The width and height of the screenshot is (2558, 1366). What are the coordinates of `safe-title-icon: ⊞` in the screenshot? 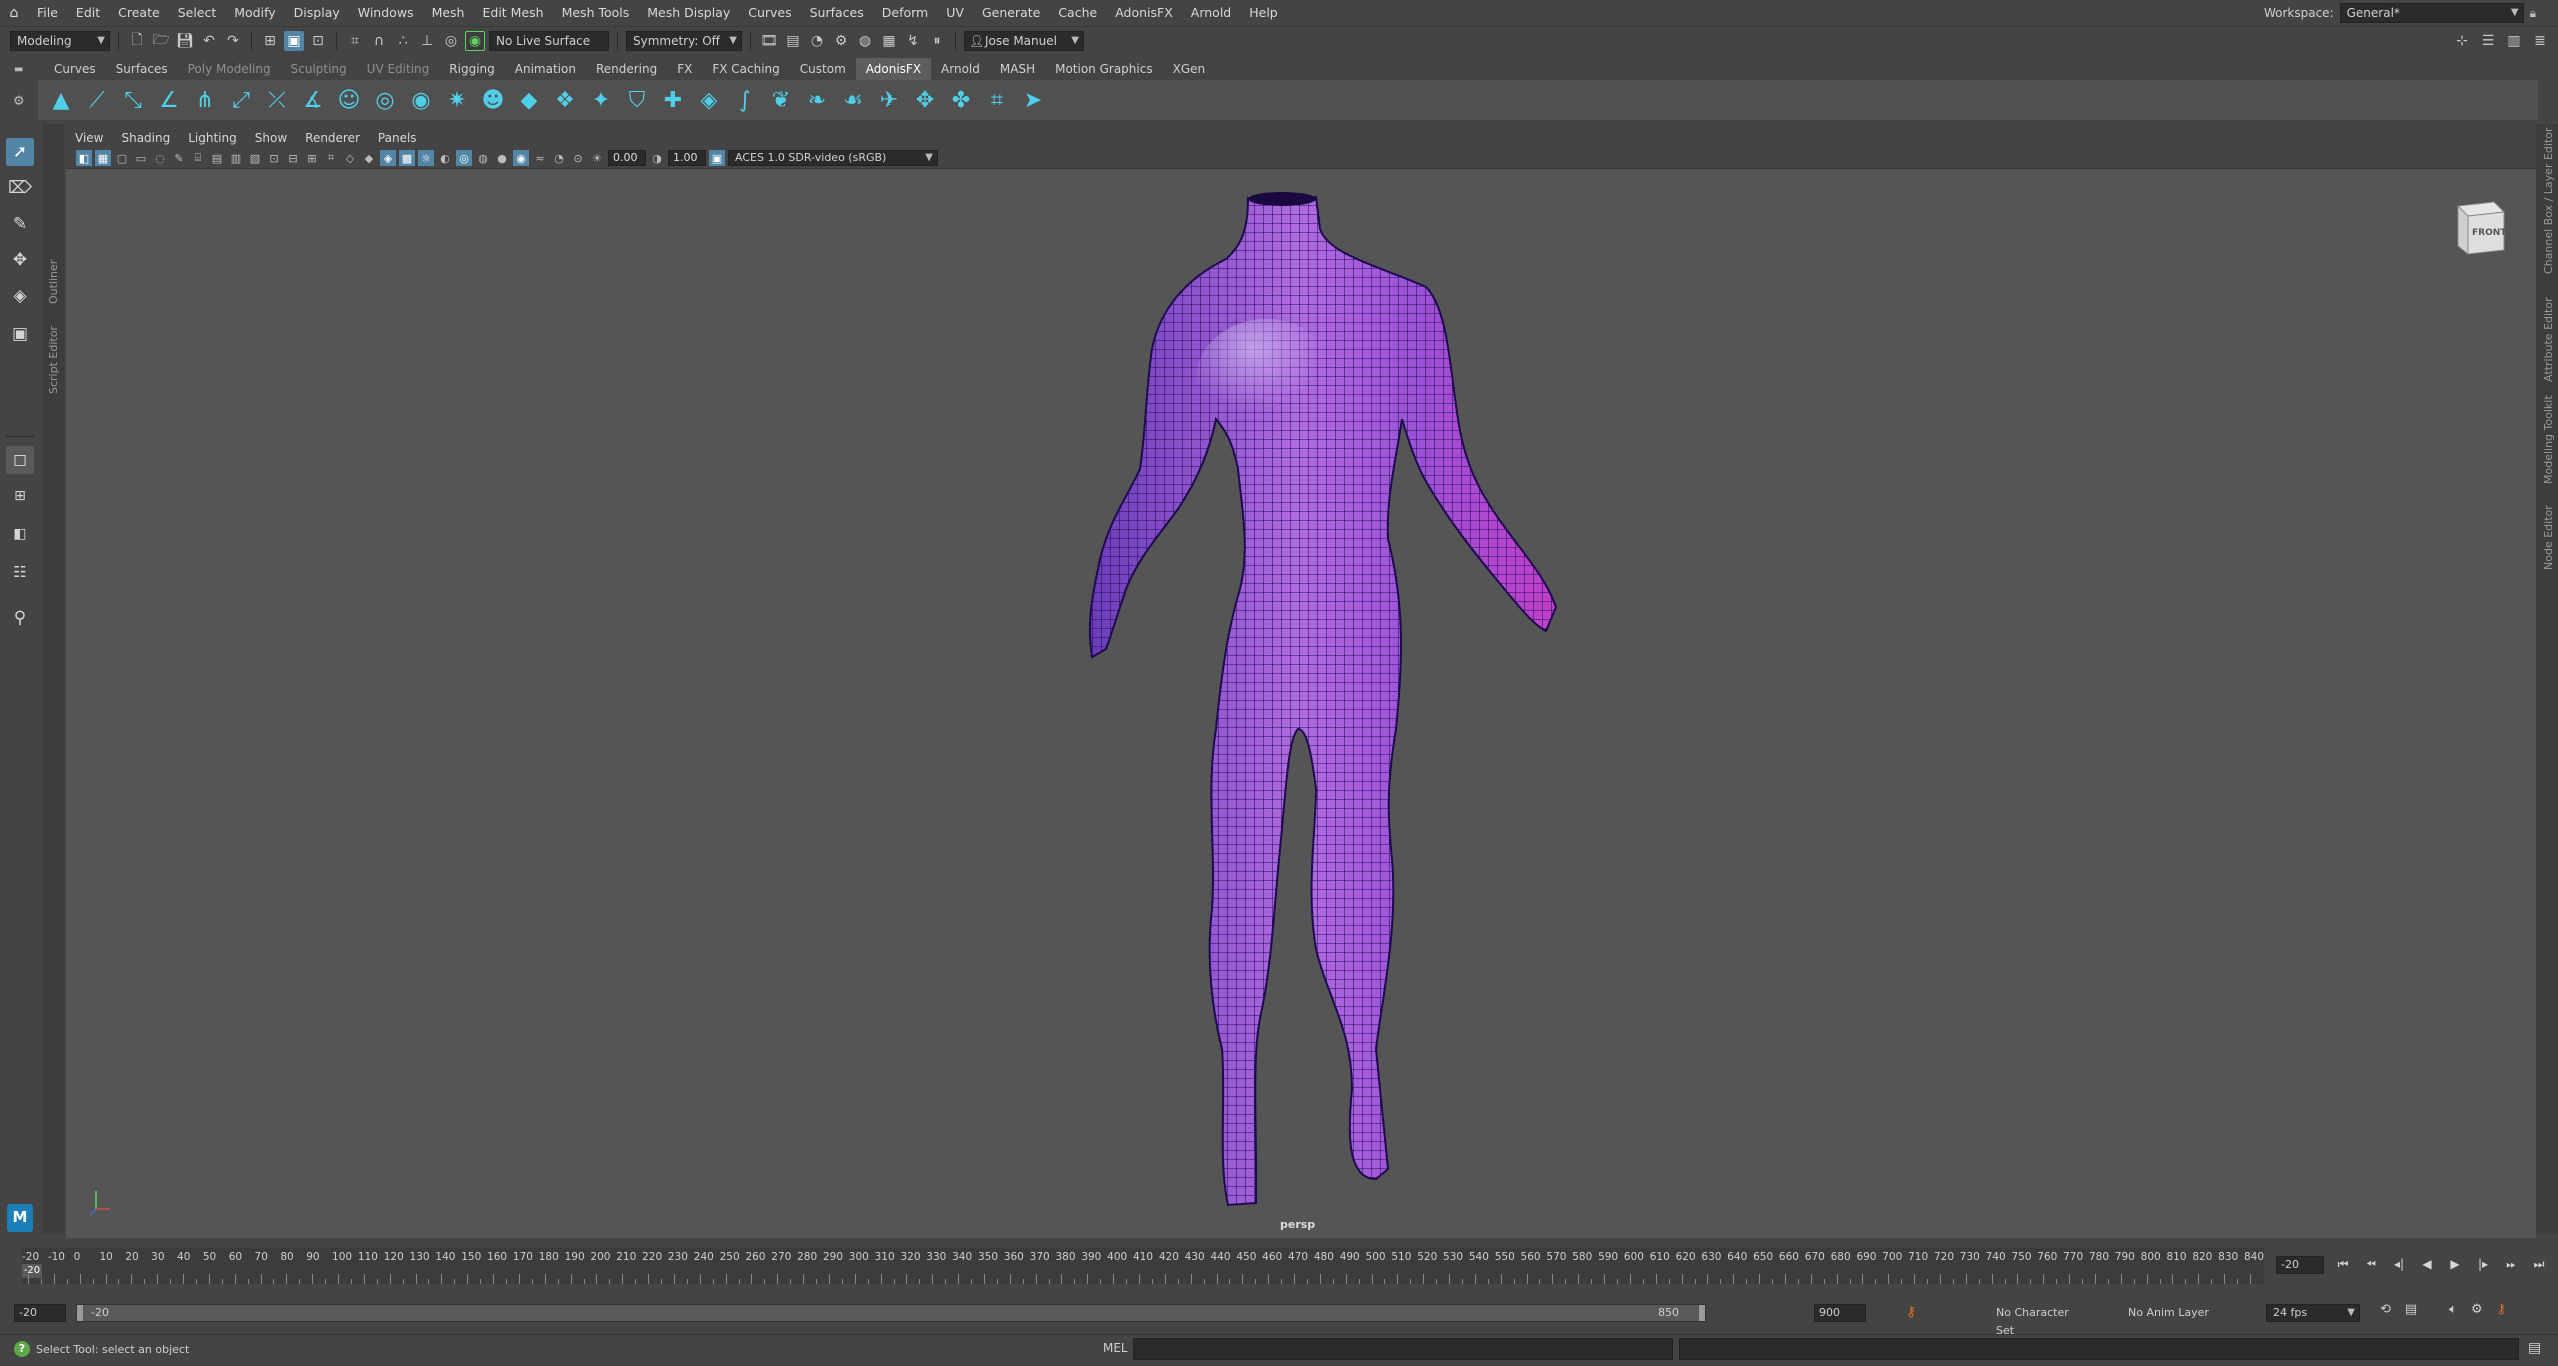 It's located at (312, 158).